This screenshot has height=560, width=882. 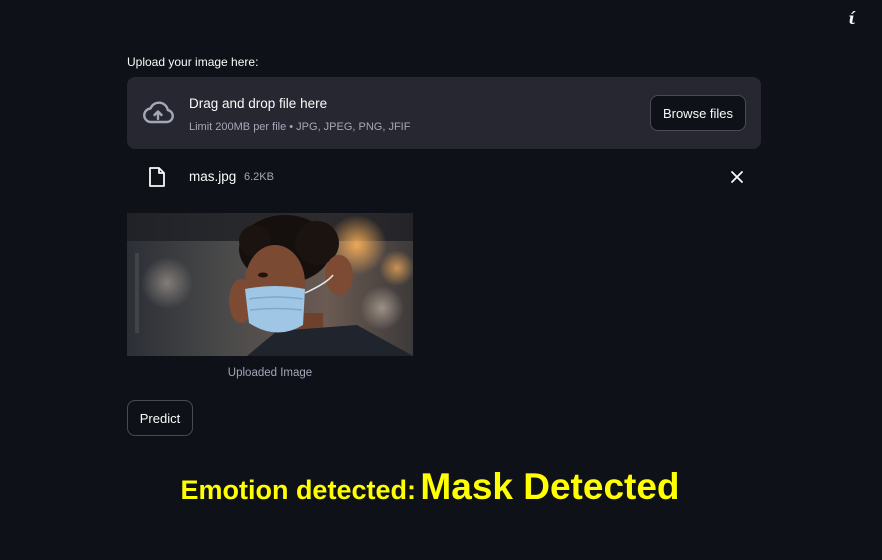 I want to click on remove-file-button, so click(x=737, y=177).